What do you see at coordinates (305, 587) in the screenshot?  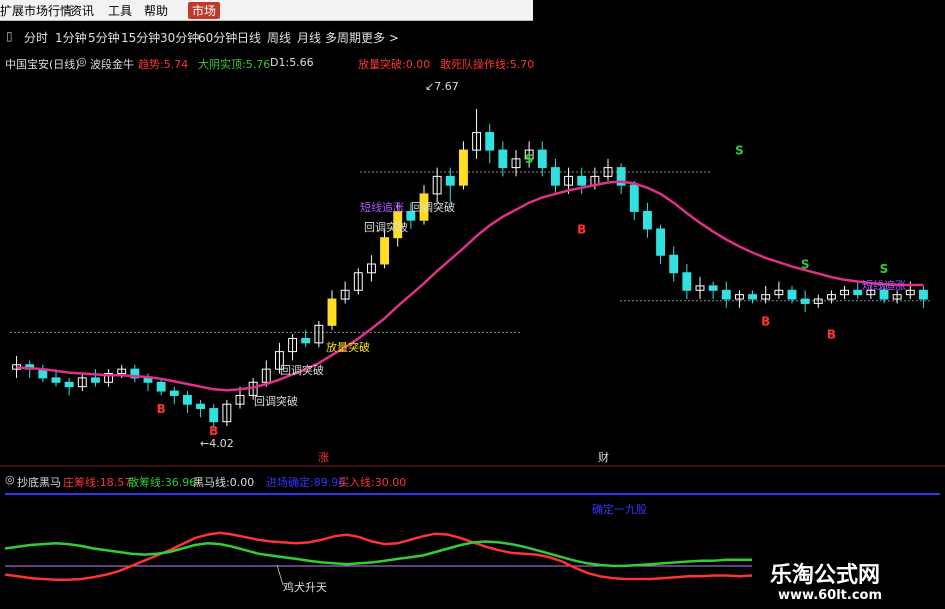 I see `annotation-rise: 鸡犬升天` at bounding box center [305, 587].